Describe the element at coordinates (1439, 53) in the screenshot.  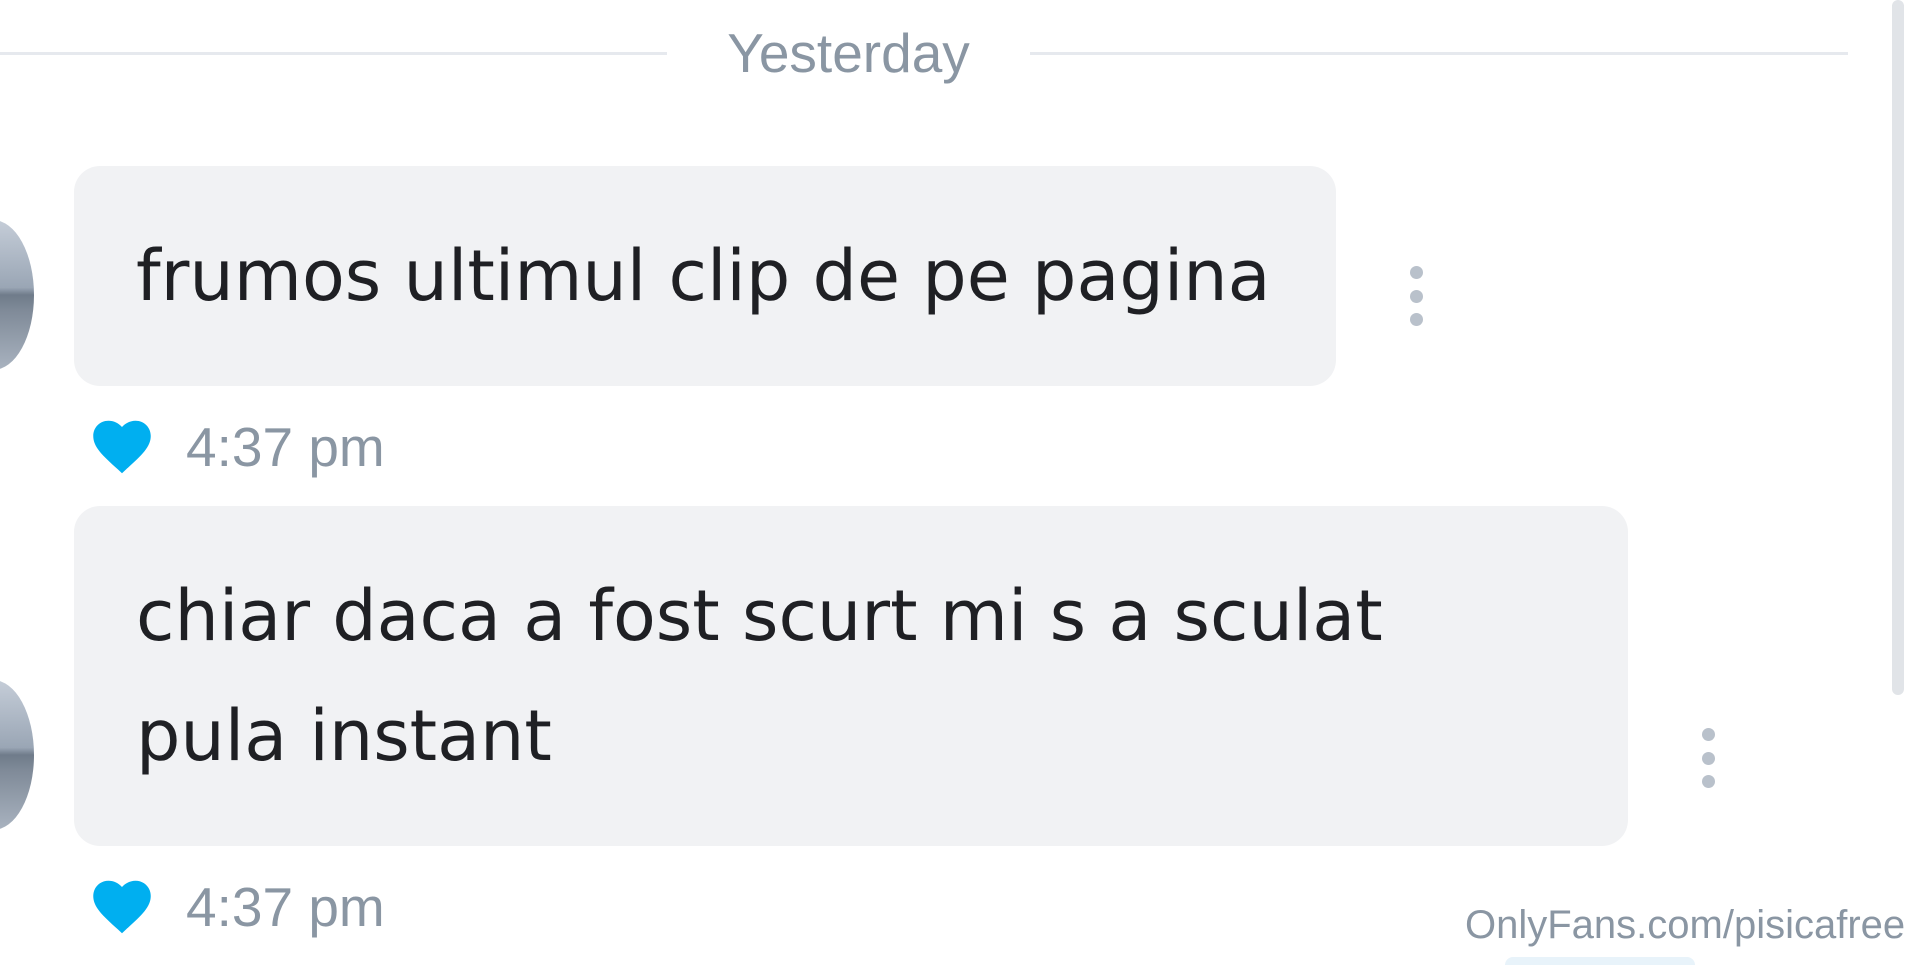
I see `date-separator-line-right` at that location.